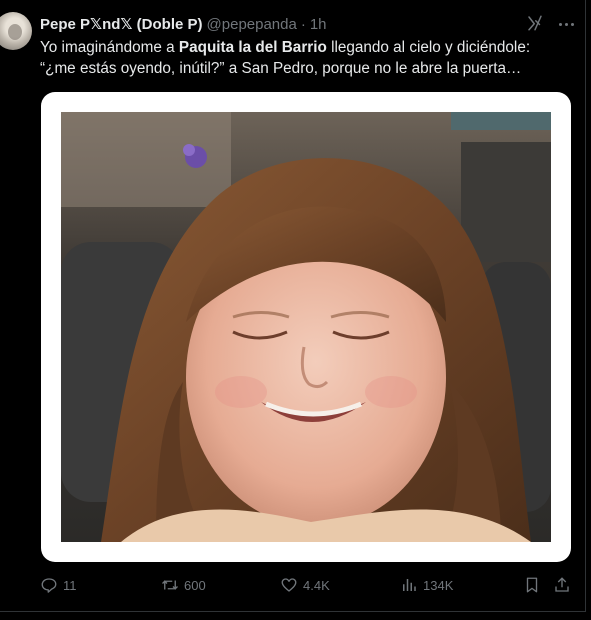  I want to click on avatar, so click(16, 31).